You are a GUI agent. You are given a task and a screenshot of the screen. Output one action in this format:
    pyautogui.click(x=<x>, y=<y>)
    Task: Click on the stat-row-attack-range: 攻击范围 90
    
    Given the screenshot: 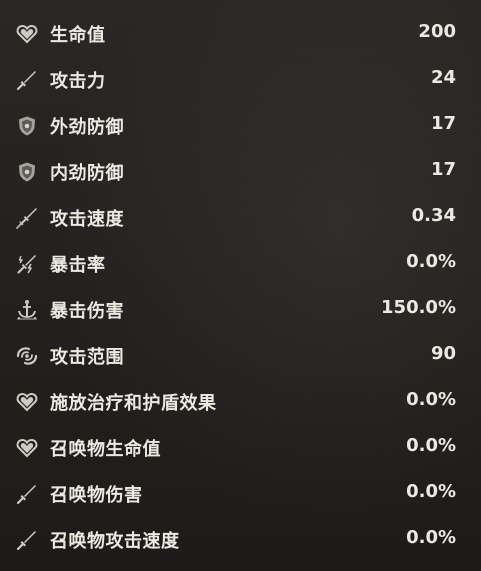 What is the action you would take?
    pyautogui.click(x=240, y=355)
    